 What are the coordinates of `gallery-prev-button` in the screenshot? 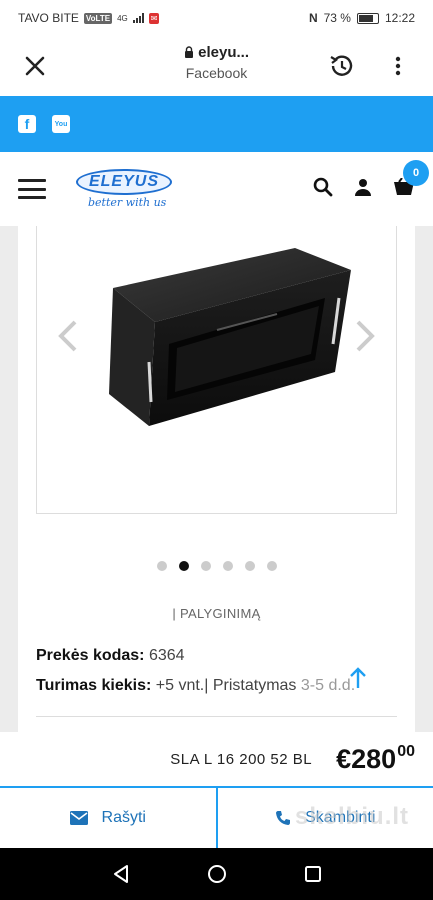 It's located at (68, 336).